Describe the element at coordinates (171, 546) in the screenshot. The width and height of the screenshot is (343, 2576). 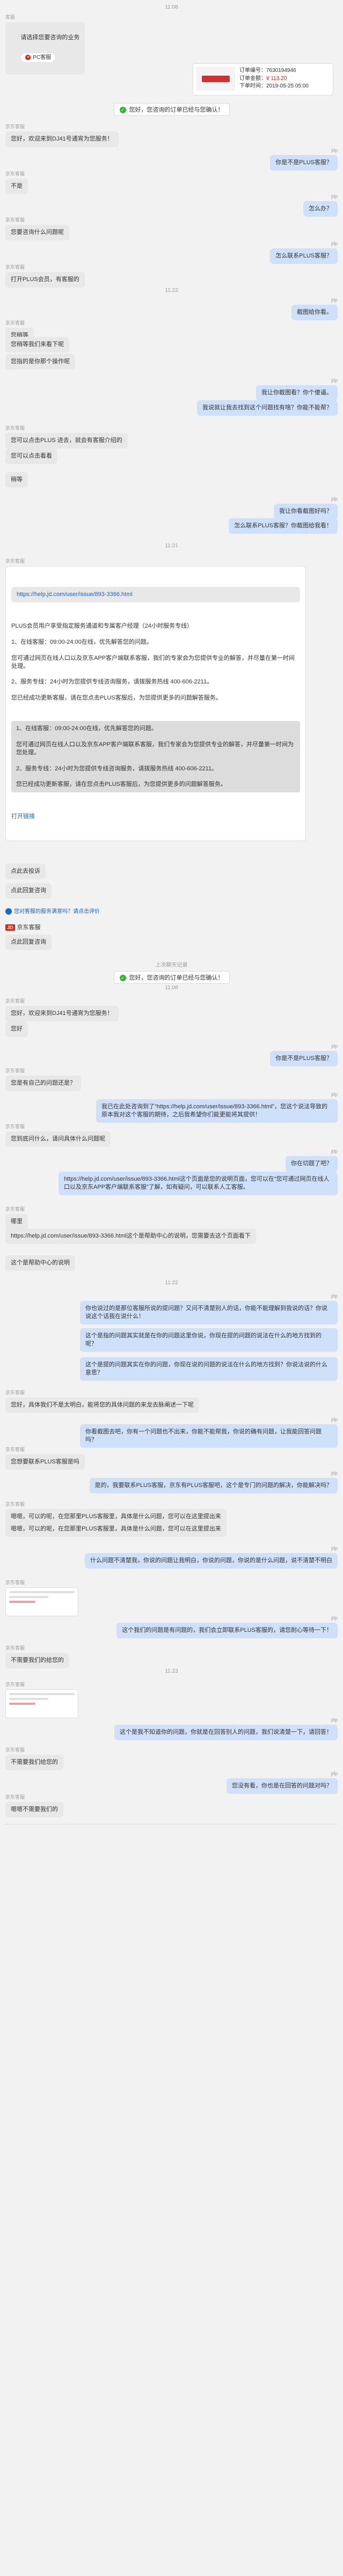
I see `timestamp: 11:21` at that location.